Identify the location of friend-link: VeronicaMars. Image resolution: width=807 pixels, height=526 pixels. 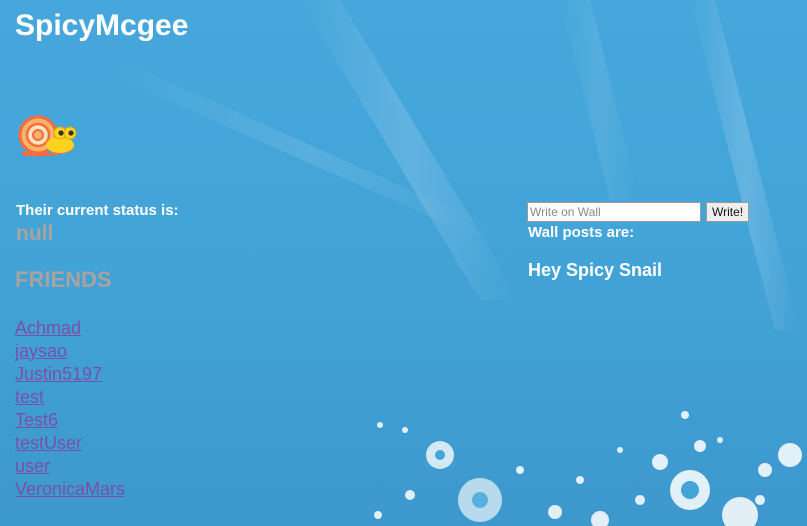
(70, 489).